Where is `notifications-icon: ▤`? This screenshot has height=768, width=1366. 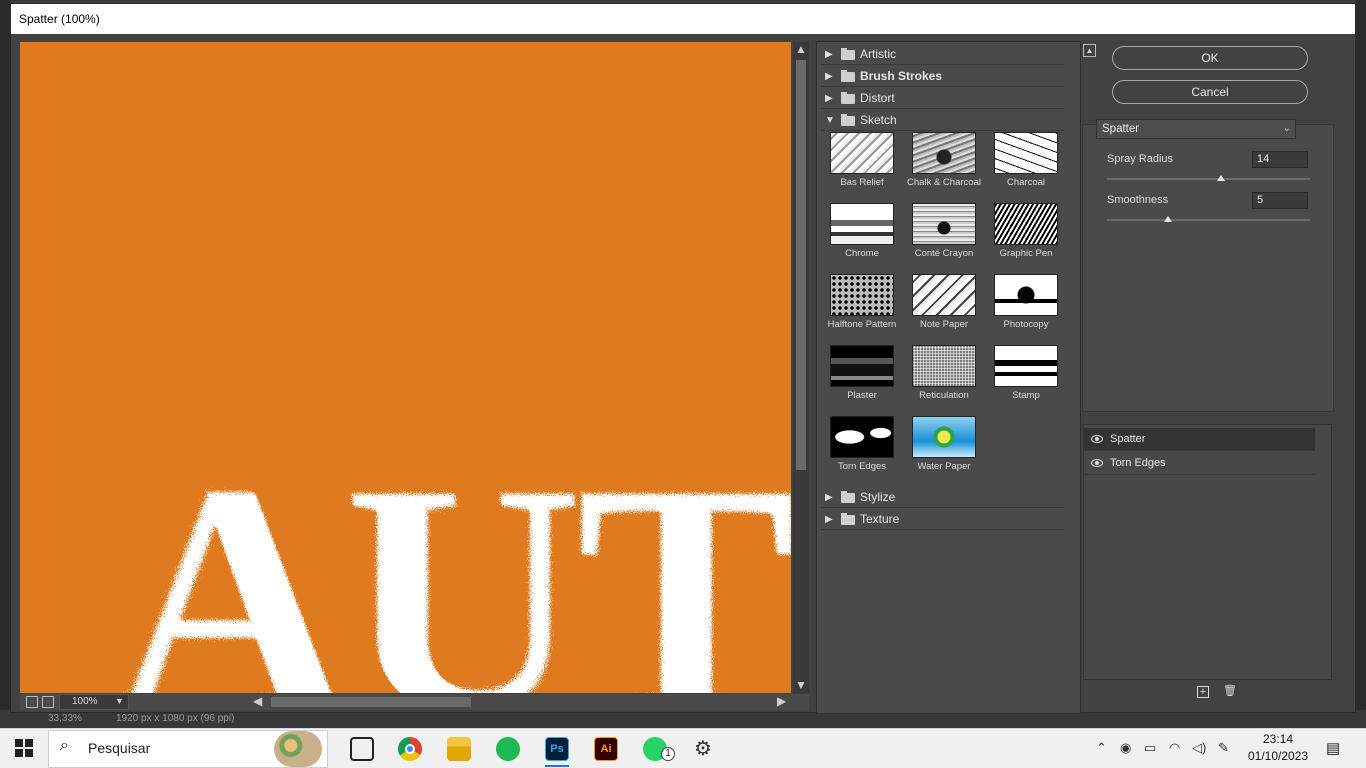
notifications-icon: ▤ is located at coordinates (1333, 748).